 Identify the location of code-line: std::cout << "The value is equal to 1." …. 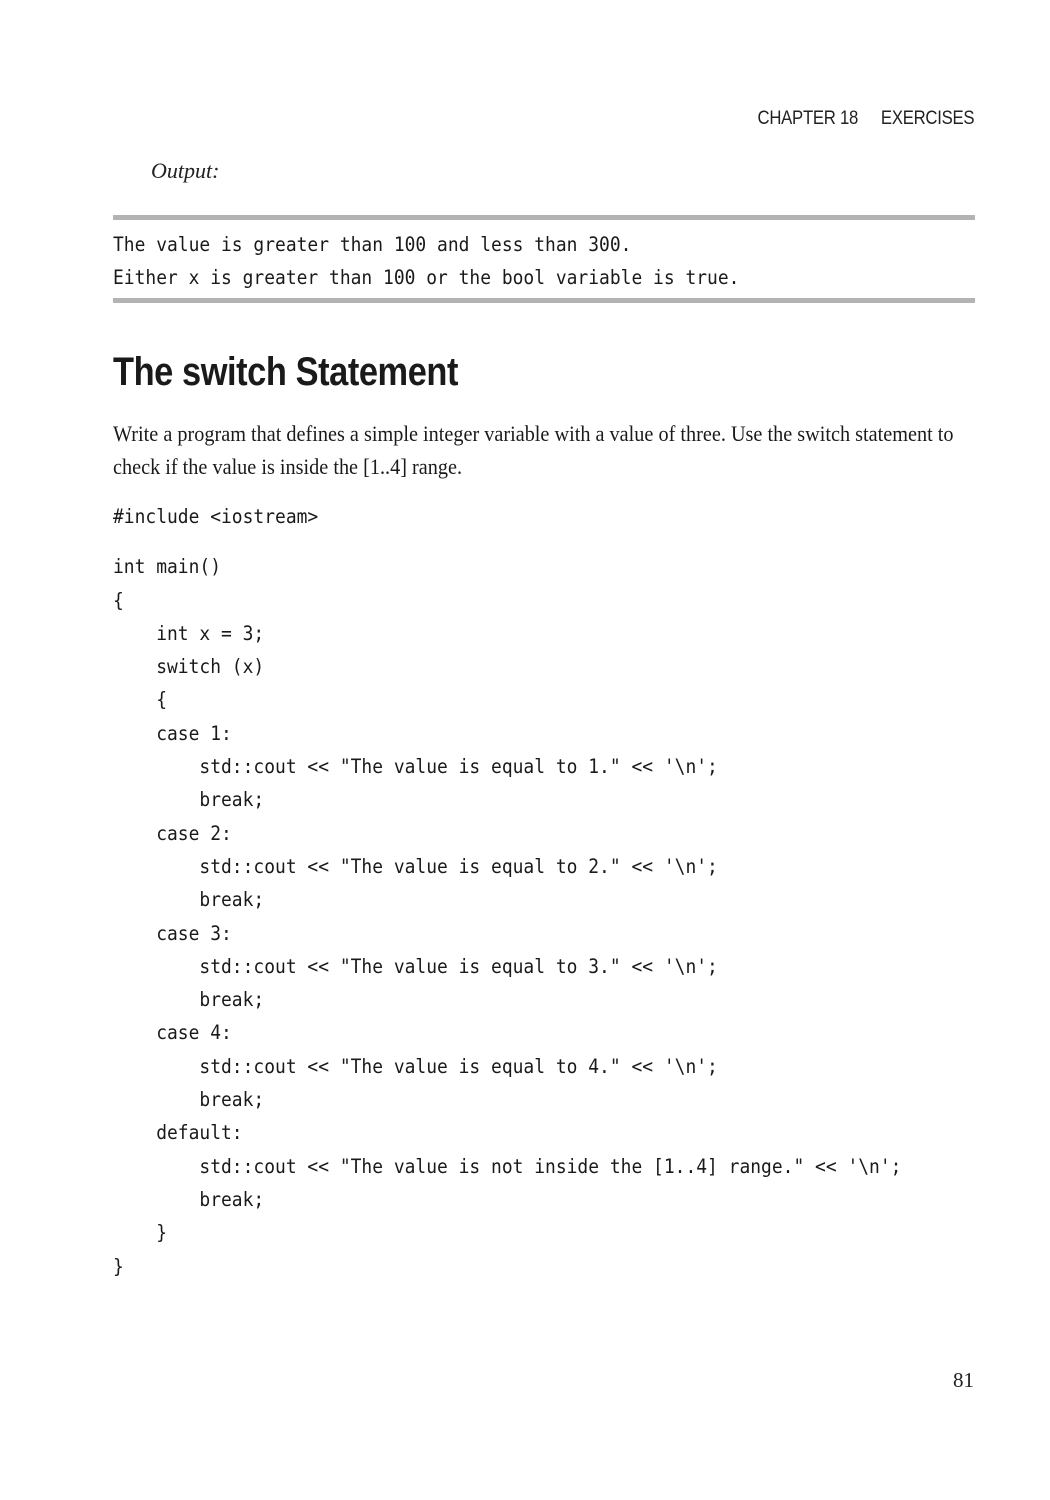
(415, 767).